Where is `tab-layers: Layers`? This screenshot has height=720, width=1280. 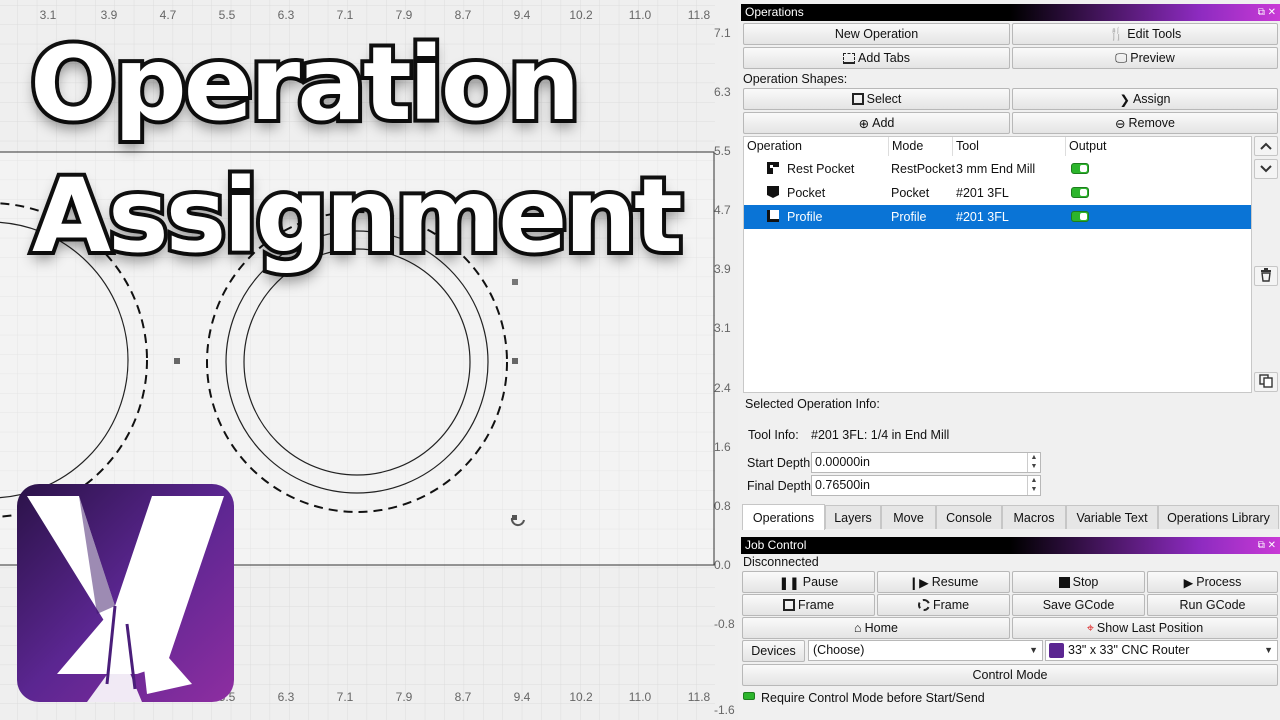 tab-layers: Layers is located at coordinates (853, 517).